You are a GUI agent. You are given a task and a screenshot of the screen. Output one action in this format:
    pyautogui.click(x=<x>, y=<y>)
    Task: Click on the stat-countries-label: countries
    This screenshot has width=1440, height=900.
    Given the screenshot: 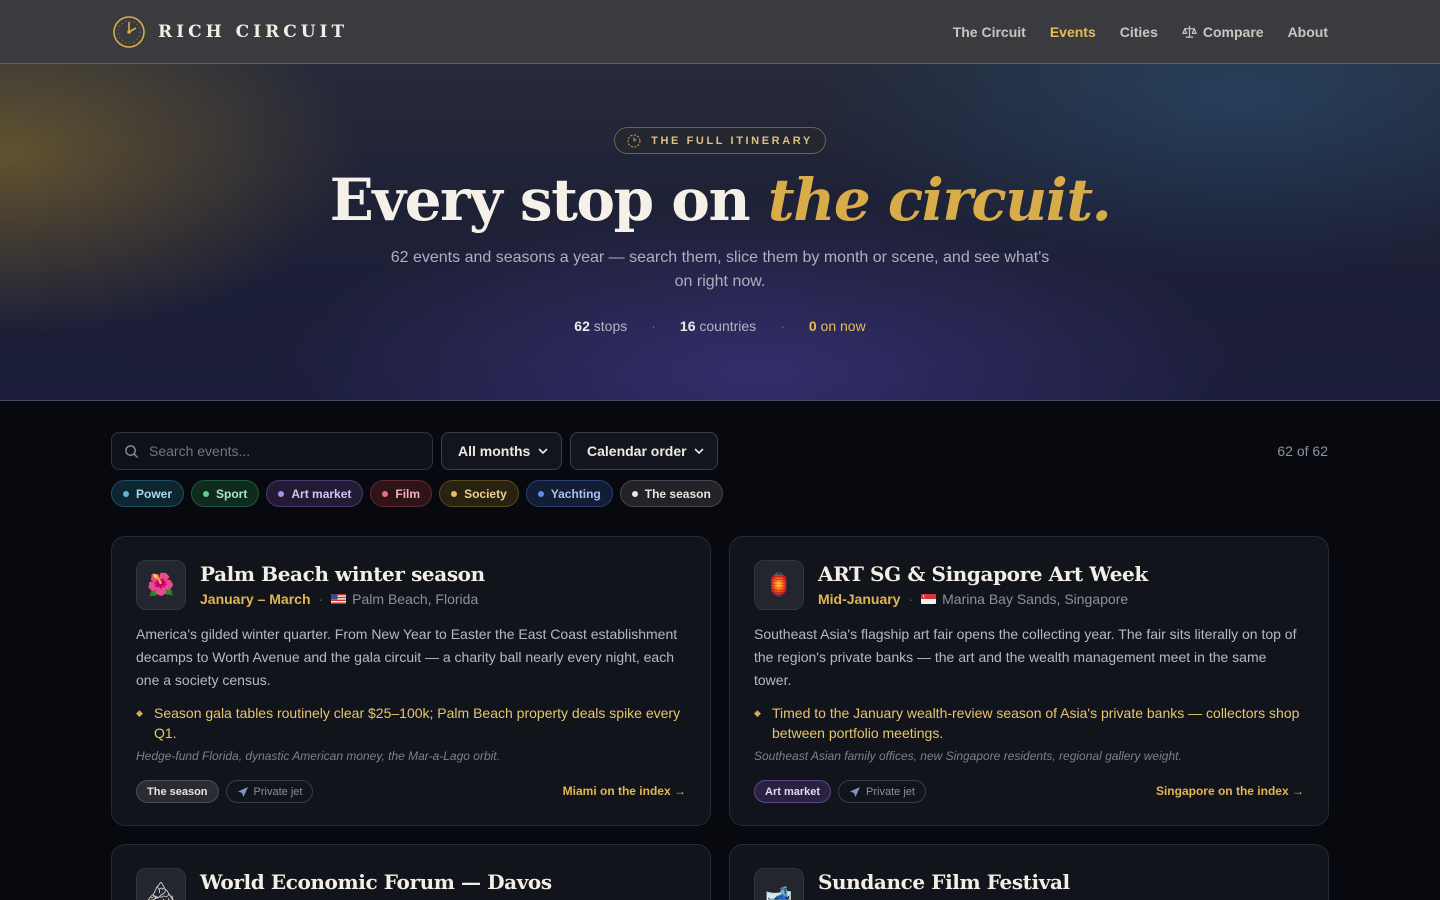 What is the action you would take?
    pyautogui.click(x=726, y=326)
    